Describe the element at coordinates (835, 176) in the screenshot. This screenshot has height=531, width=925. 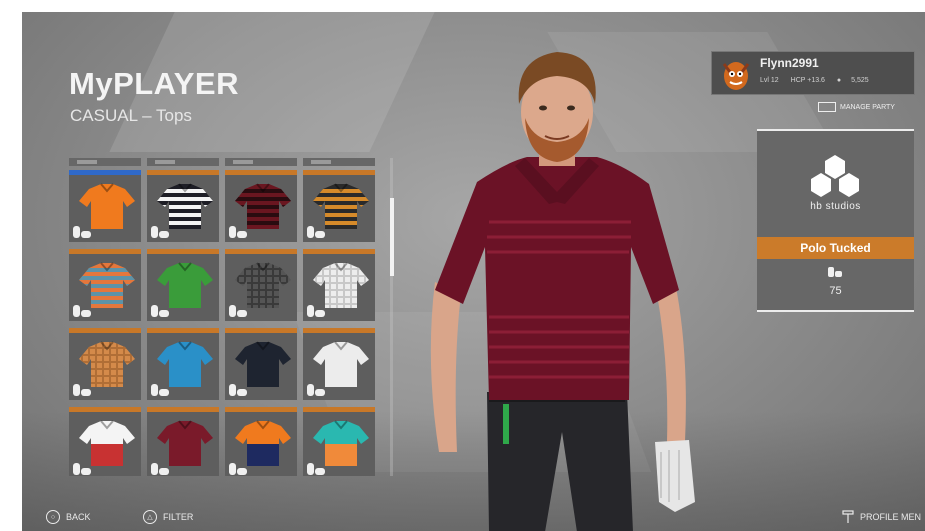
I see `hb-studios-logo-icon` at that location.